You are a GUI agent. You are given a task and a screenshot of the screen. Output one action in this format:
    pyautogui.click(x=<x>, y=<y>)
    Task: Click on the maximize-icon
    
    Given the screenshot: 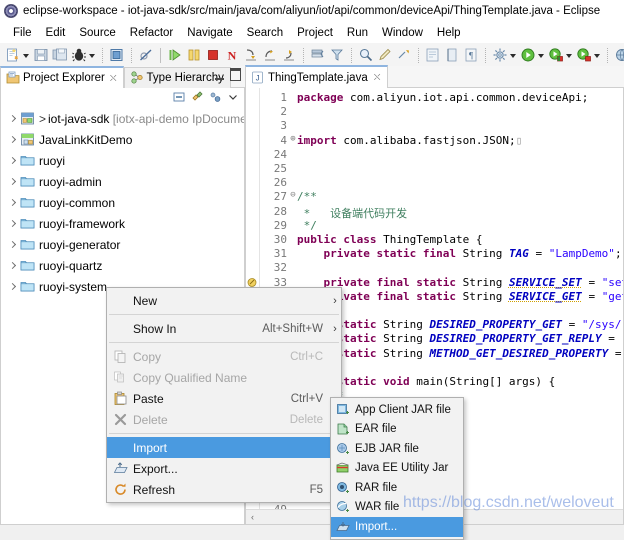 What is the action you would take?
    pyautogui.click(x=235, y=74)
    